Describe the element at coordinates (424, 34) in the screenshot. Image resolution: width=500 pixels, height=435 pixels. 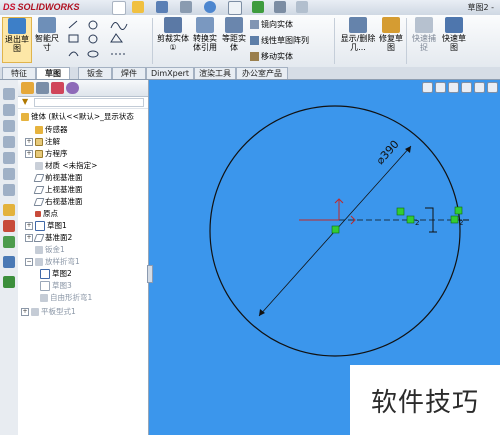
I see `quick-snaps-button: 快速捕捉` at that location.